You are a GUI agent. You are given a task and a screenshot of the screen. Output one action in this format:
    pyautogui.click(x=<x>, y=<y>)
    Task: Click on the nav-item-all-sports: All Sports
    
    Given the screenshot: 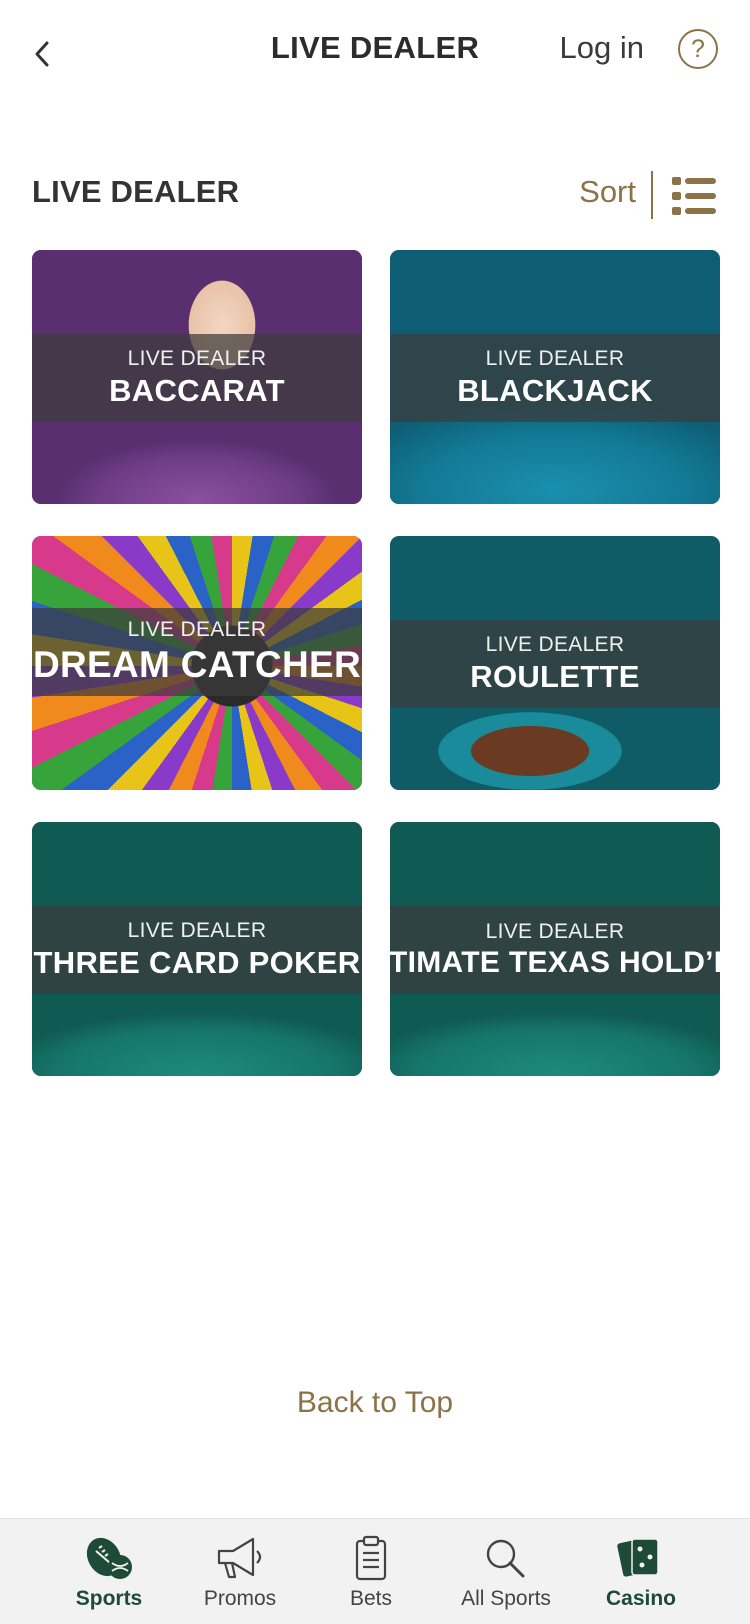 What is the action you would take?
    pyautogui.click(x=506, y=1571)
    